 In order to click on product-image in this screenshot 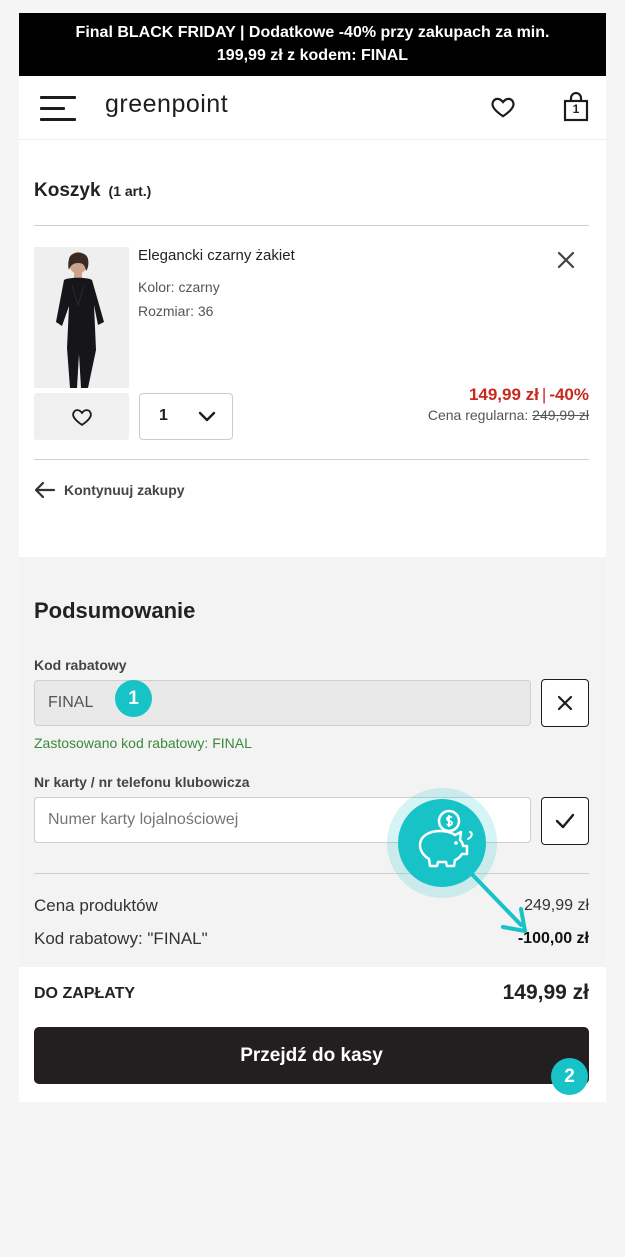, I will do `click(81, 317)`.